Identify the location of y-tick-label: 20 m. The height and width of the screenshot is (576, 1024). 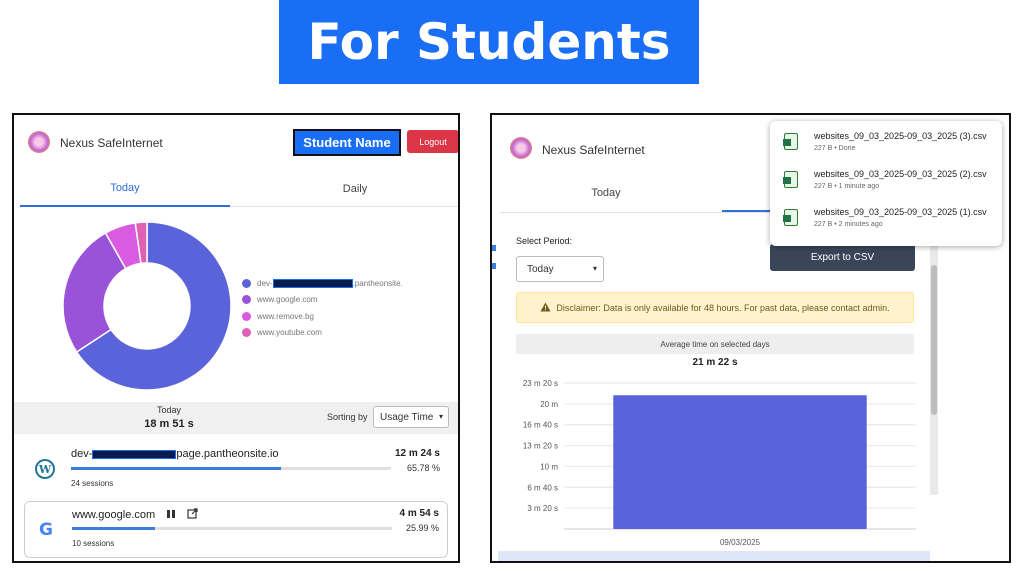
(549, 404).